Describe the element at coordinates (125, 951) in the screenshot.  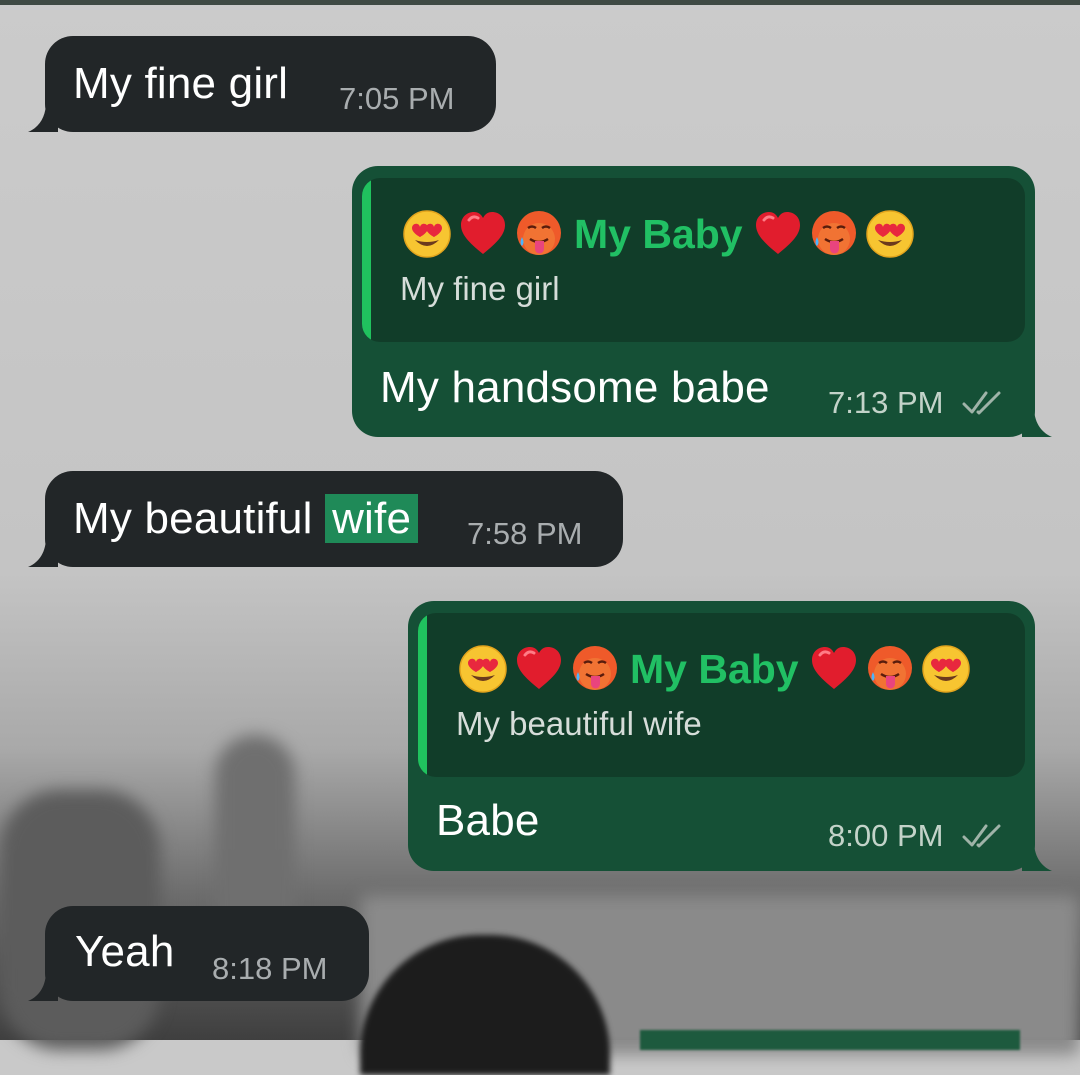
I see `message-text: Yeah` at that location.